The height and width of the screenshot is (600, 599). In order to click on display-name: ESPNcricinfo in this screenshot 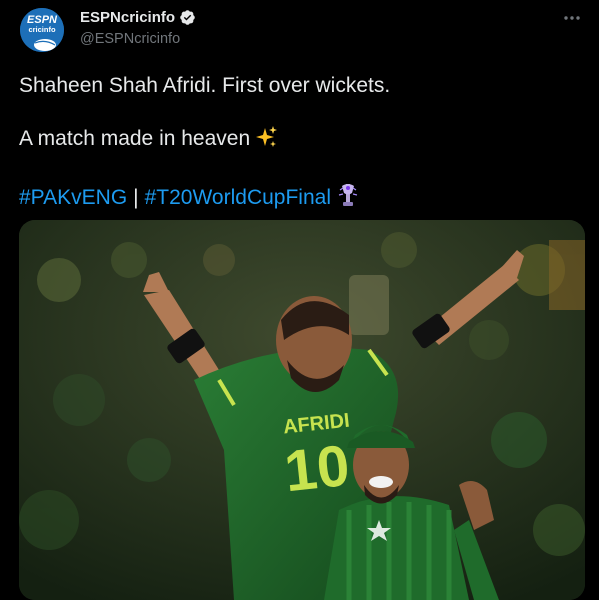, I will do `click(127, 17)`.